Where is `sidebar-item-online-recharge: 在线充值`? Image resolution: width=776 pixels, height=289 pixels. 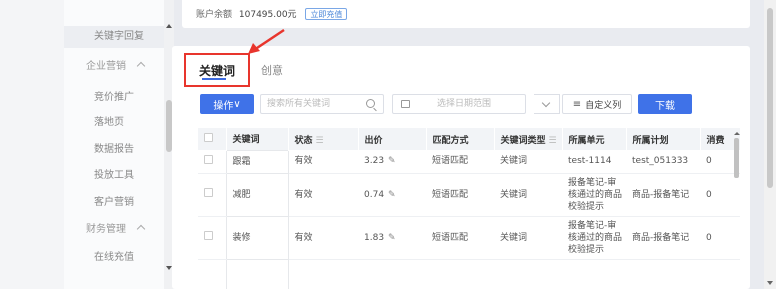
sidebar-item-online-recharge: 在线充值 is located at coordinates (114, 255).